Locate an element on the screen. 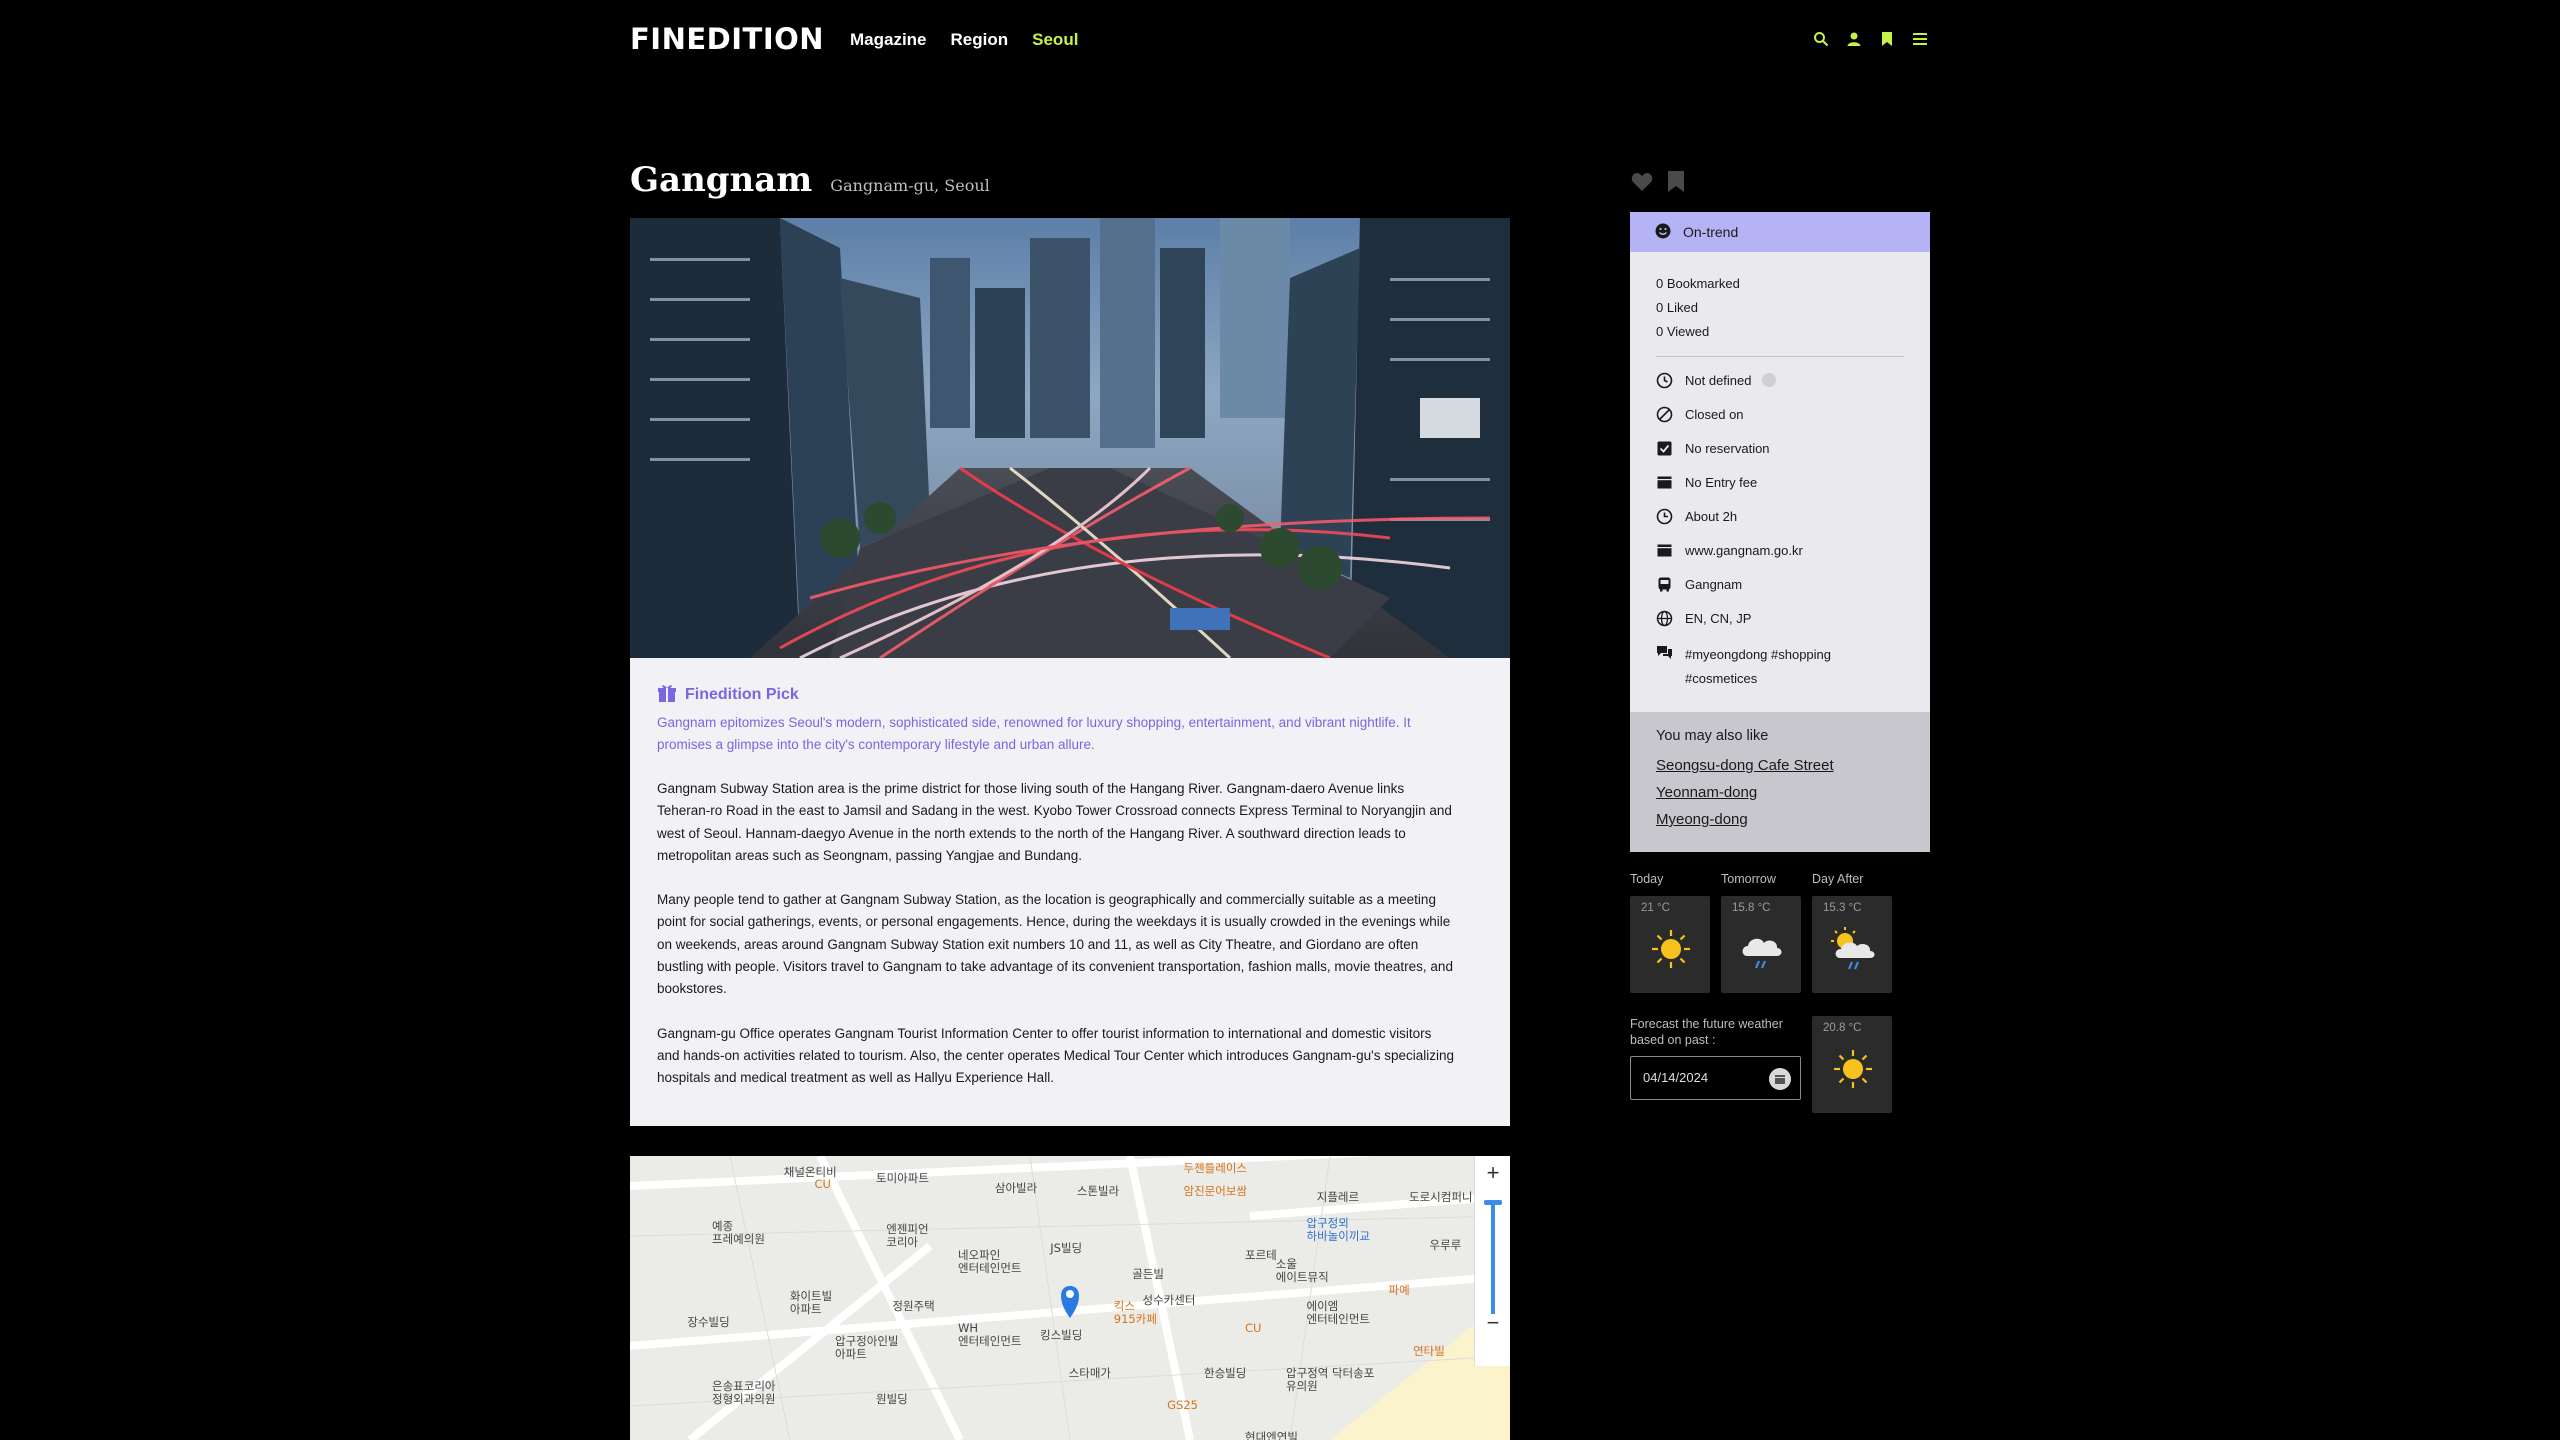 This screenshot has width=2560, height=1440. map-poi-label: 우루루 is located at coordinates (1446, 1245).